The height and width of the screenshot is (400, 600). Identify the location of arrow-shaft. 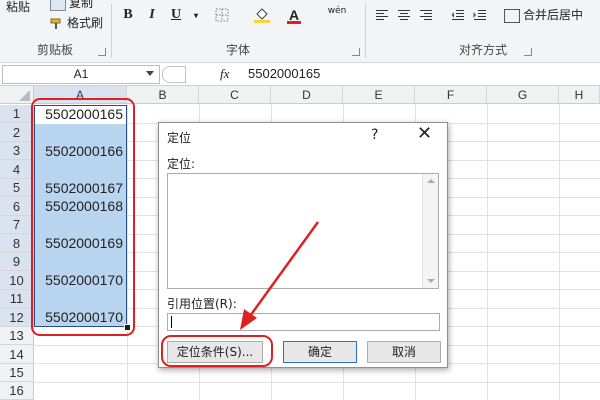
(284, 269).